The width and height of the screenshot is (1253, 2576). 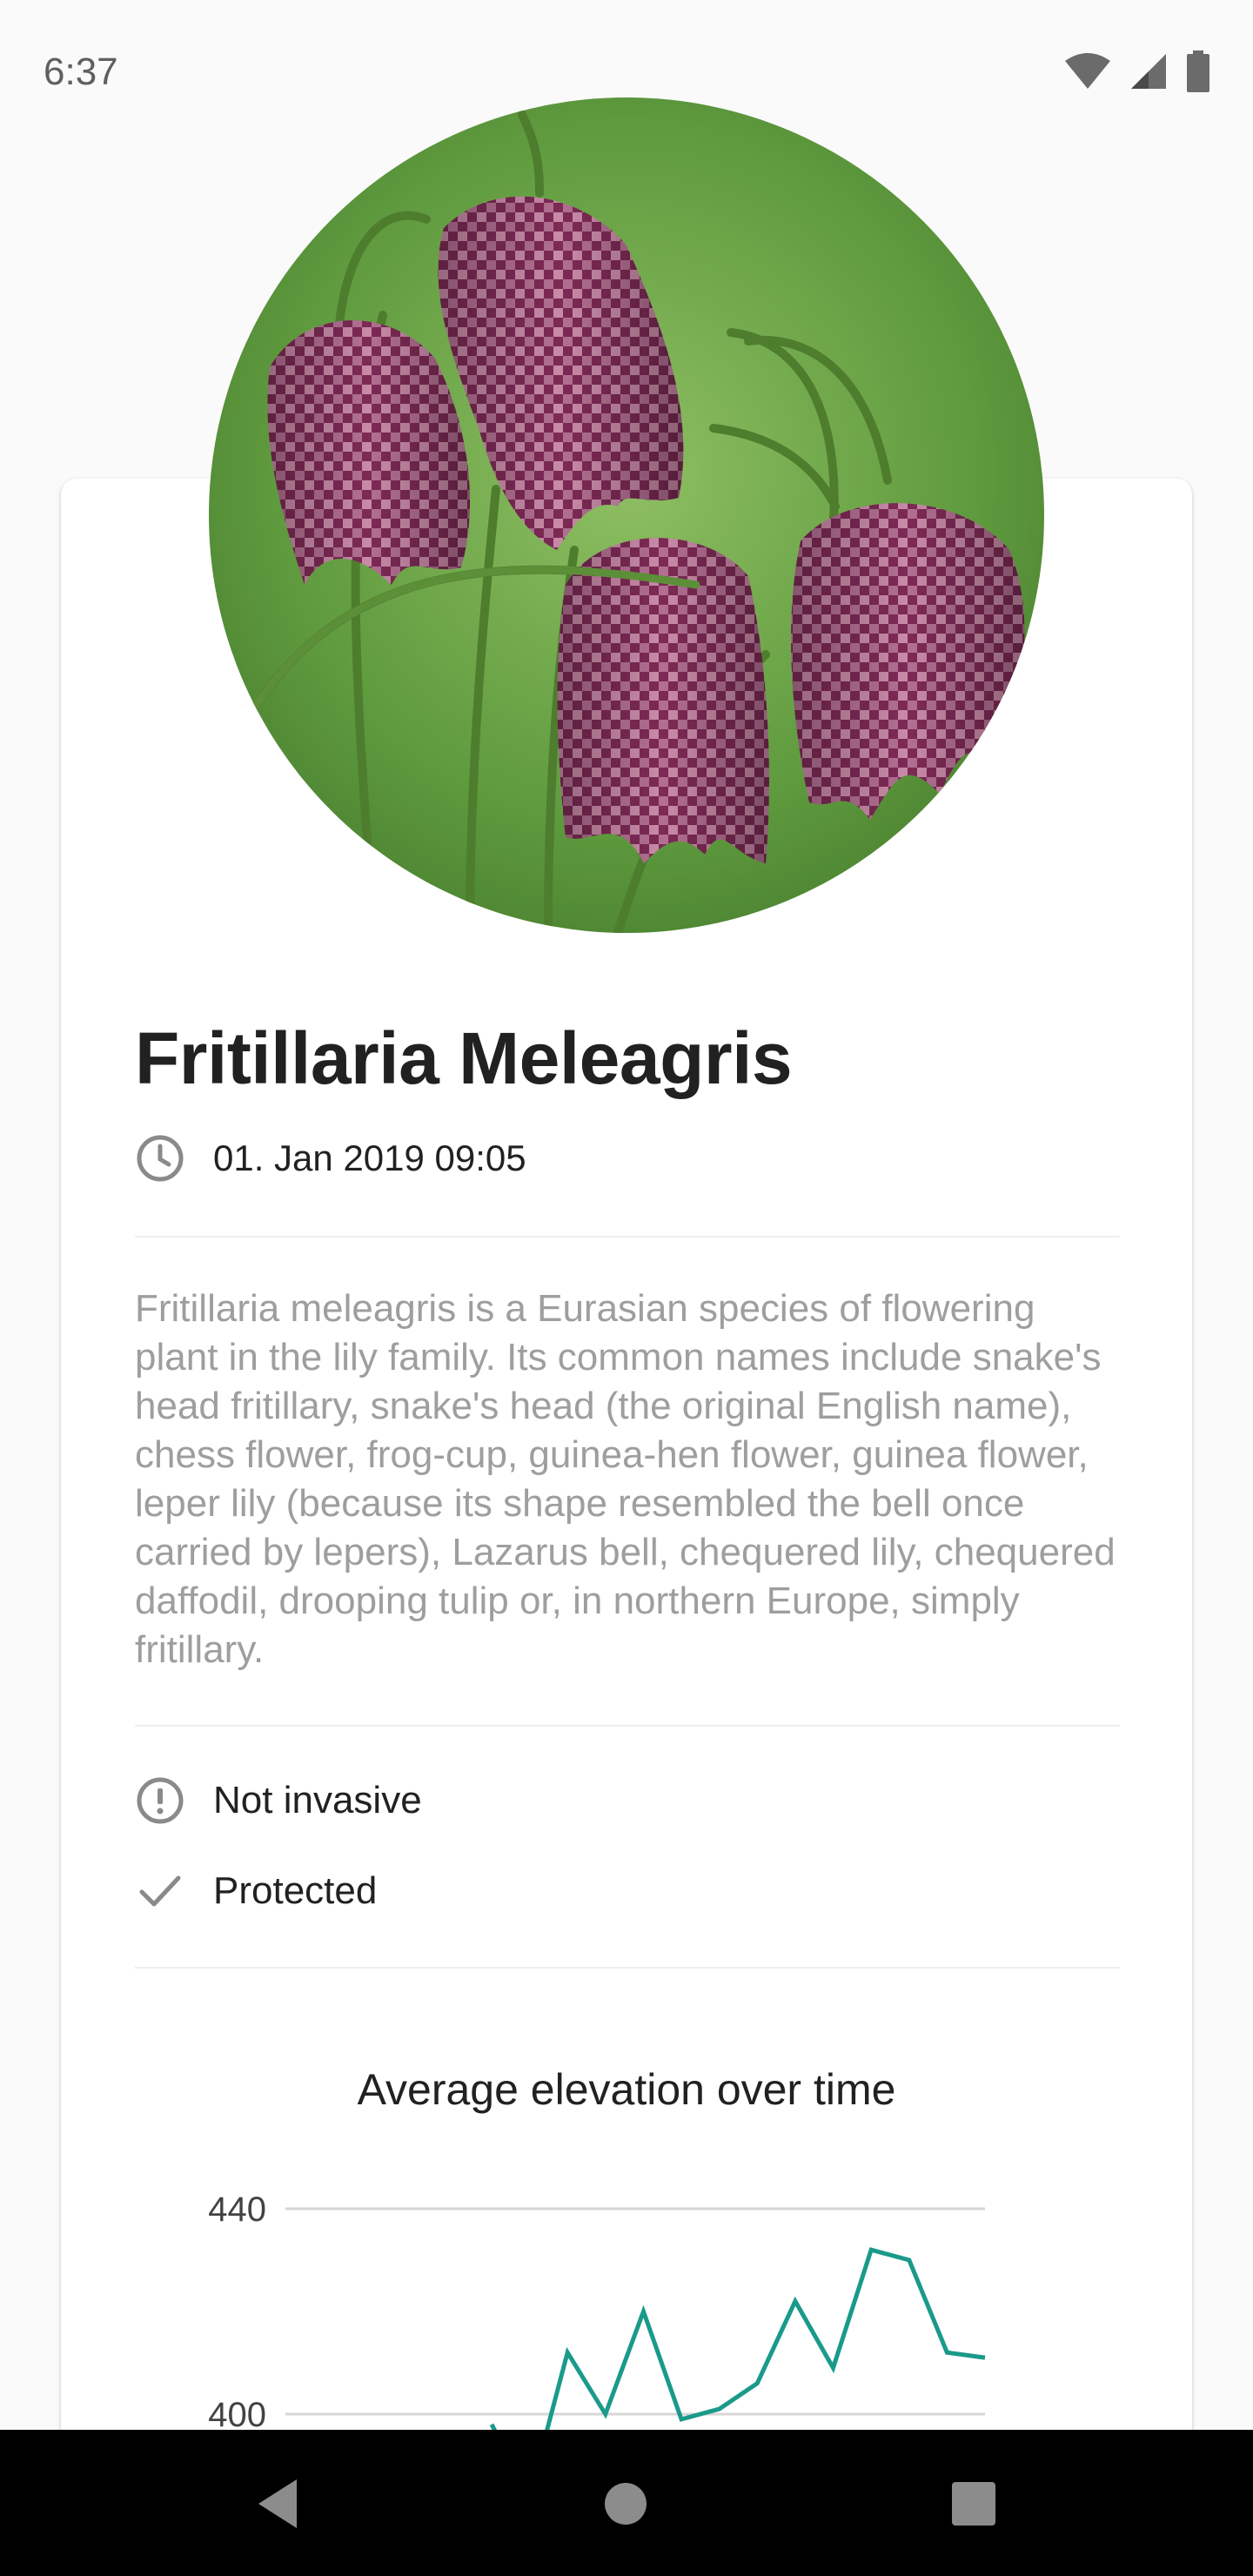 What do you see at coordinates (160, 1158) in the screenshot?
I see `clock-icon` at bounding box center [160, 1158].